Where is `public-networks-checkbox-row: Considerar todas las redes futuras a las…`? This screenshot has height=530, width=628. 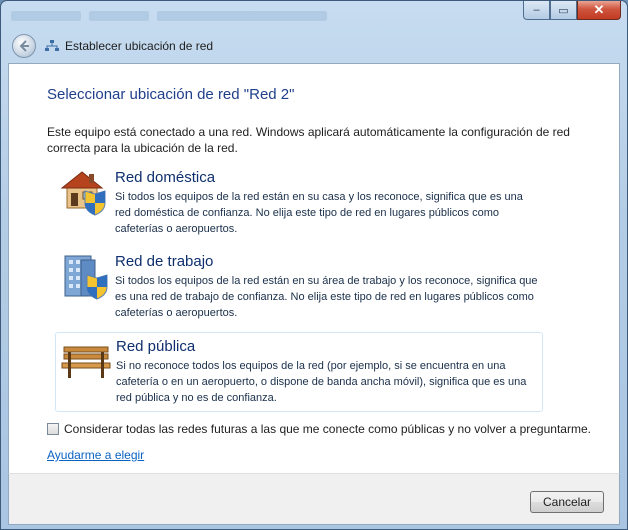
public-networks-checkbox-row: Considerar todas las redes futuras a las… is located at coordinates (319, 429).